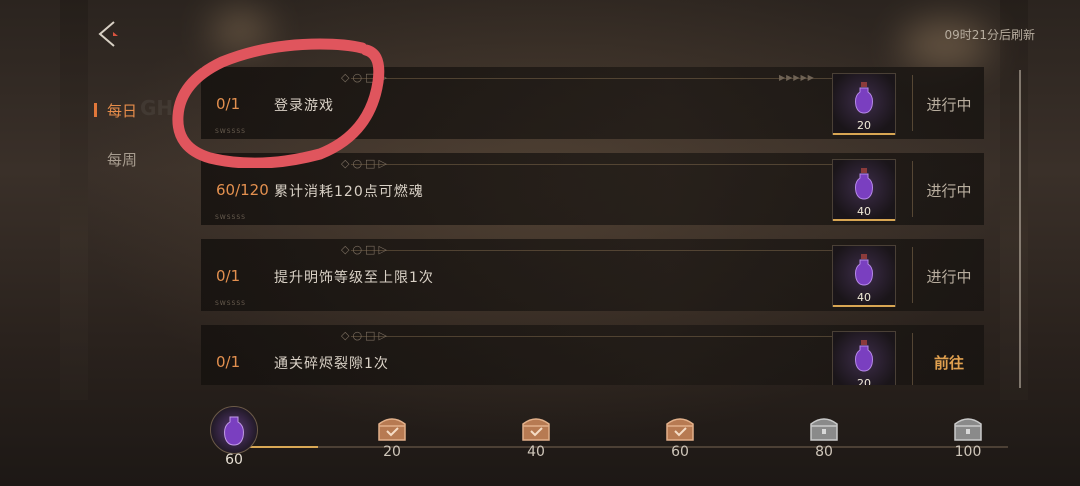  Describe the element at coordinates (115, 110) in the screenshot. I see `tab-daily: 每日` at that location.